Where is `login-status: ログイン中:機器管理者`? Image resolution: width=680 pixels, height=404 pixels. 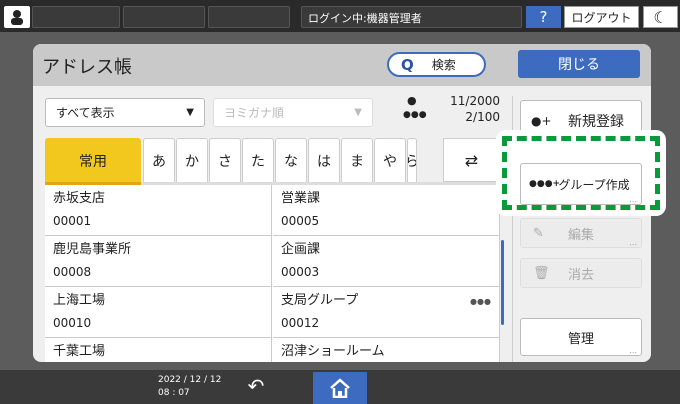 login-status: ログイン中:機器管理者 is located at coordinates (411, 17).